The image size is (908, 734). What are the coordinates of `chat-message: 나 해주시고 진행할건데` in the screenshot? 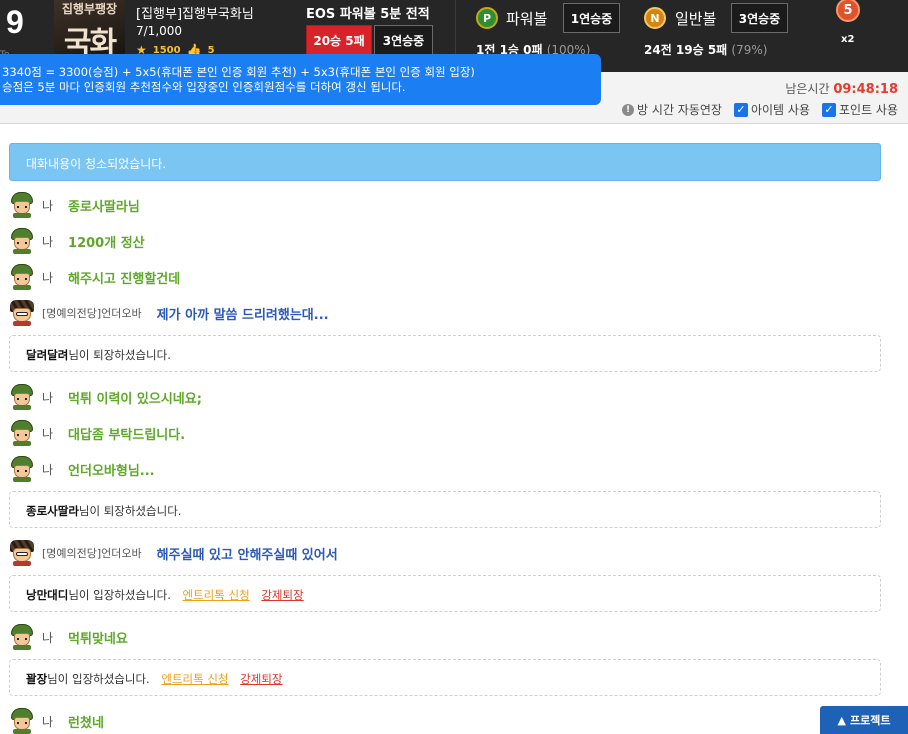 It's located at (94, 277).